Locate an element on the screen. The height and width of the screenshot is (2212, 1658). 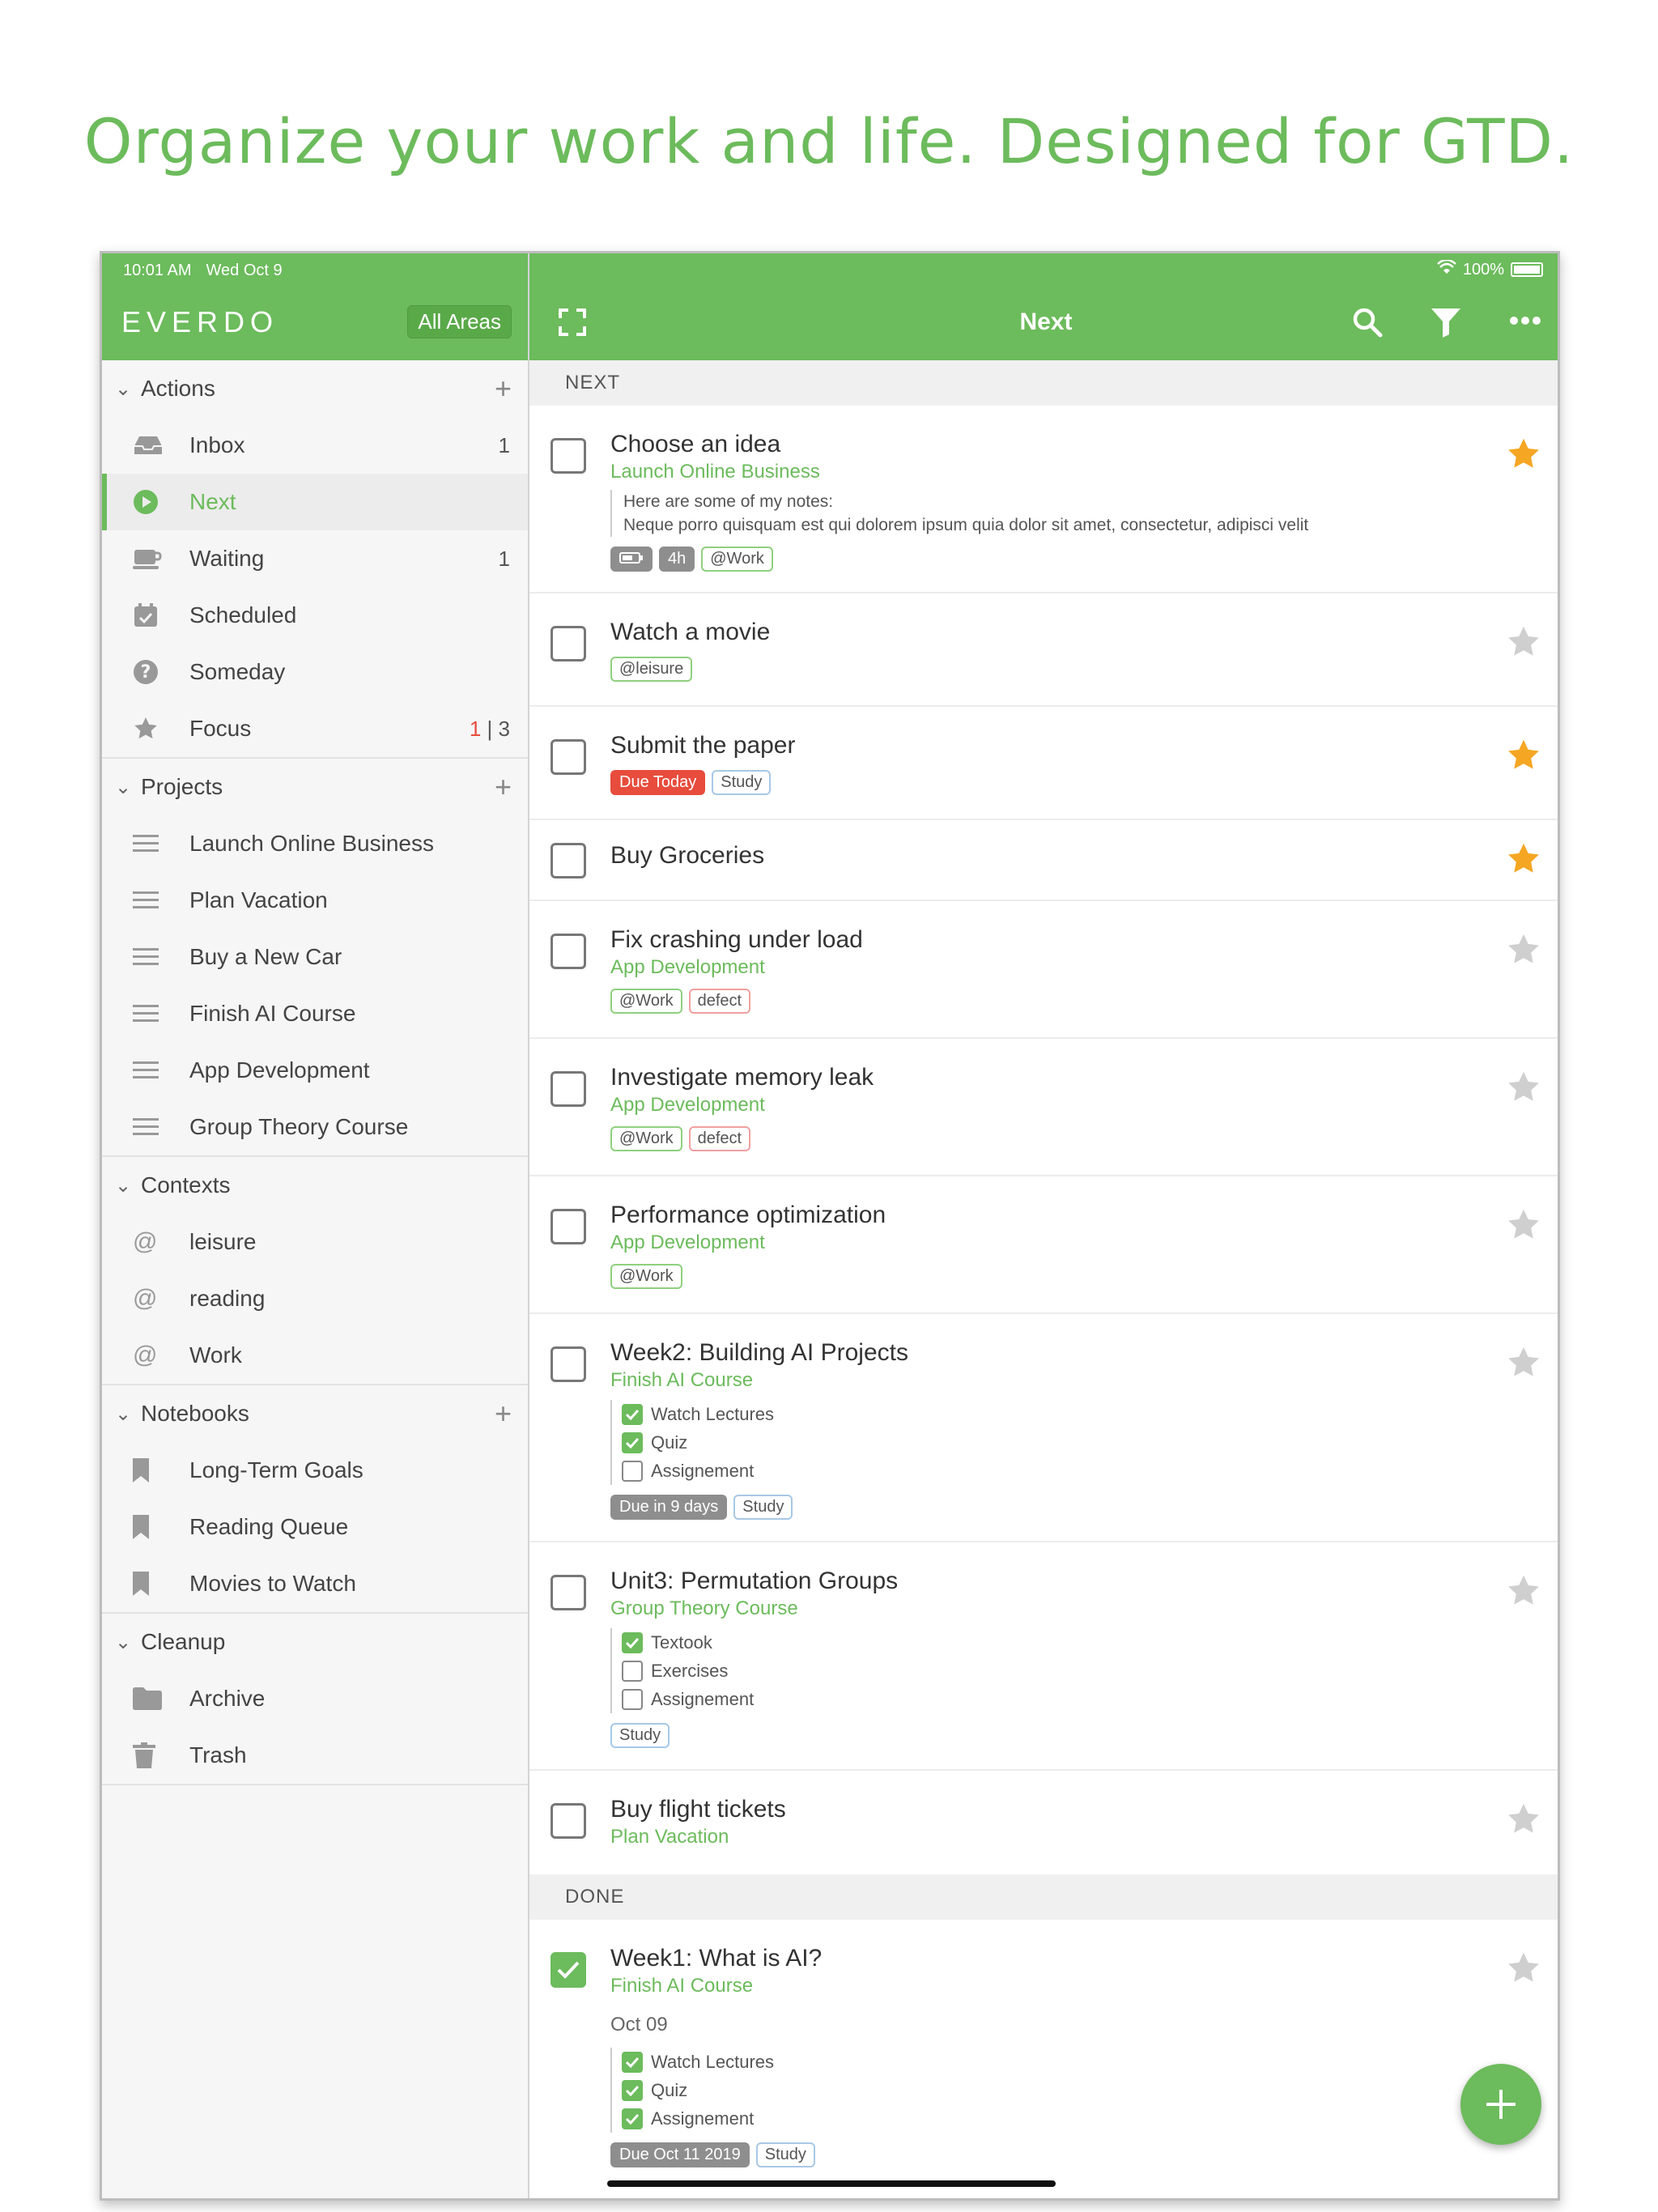
more-icon is located at coordinates (1525, 322).